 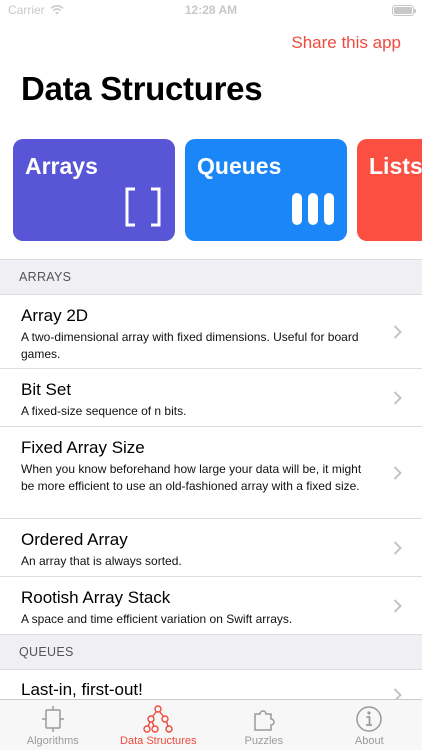 What do you see at coordinates (369, 719) in the screenshot?
I see `info-icon` at bounding box center [369, 719].